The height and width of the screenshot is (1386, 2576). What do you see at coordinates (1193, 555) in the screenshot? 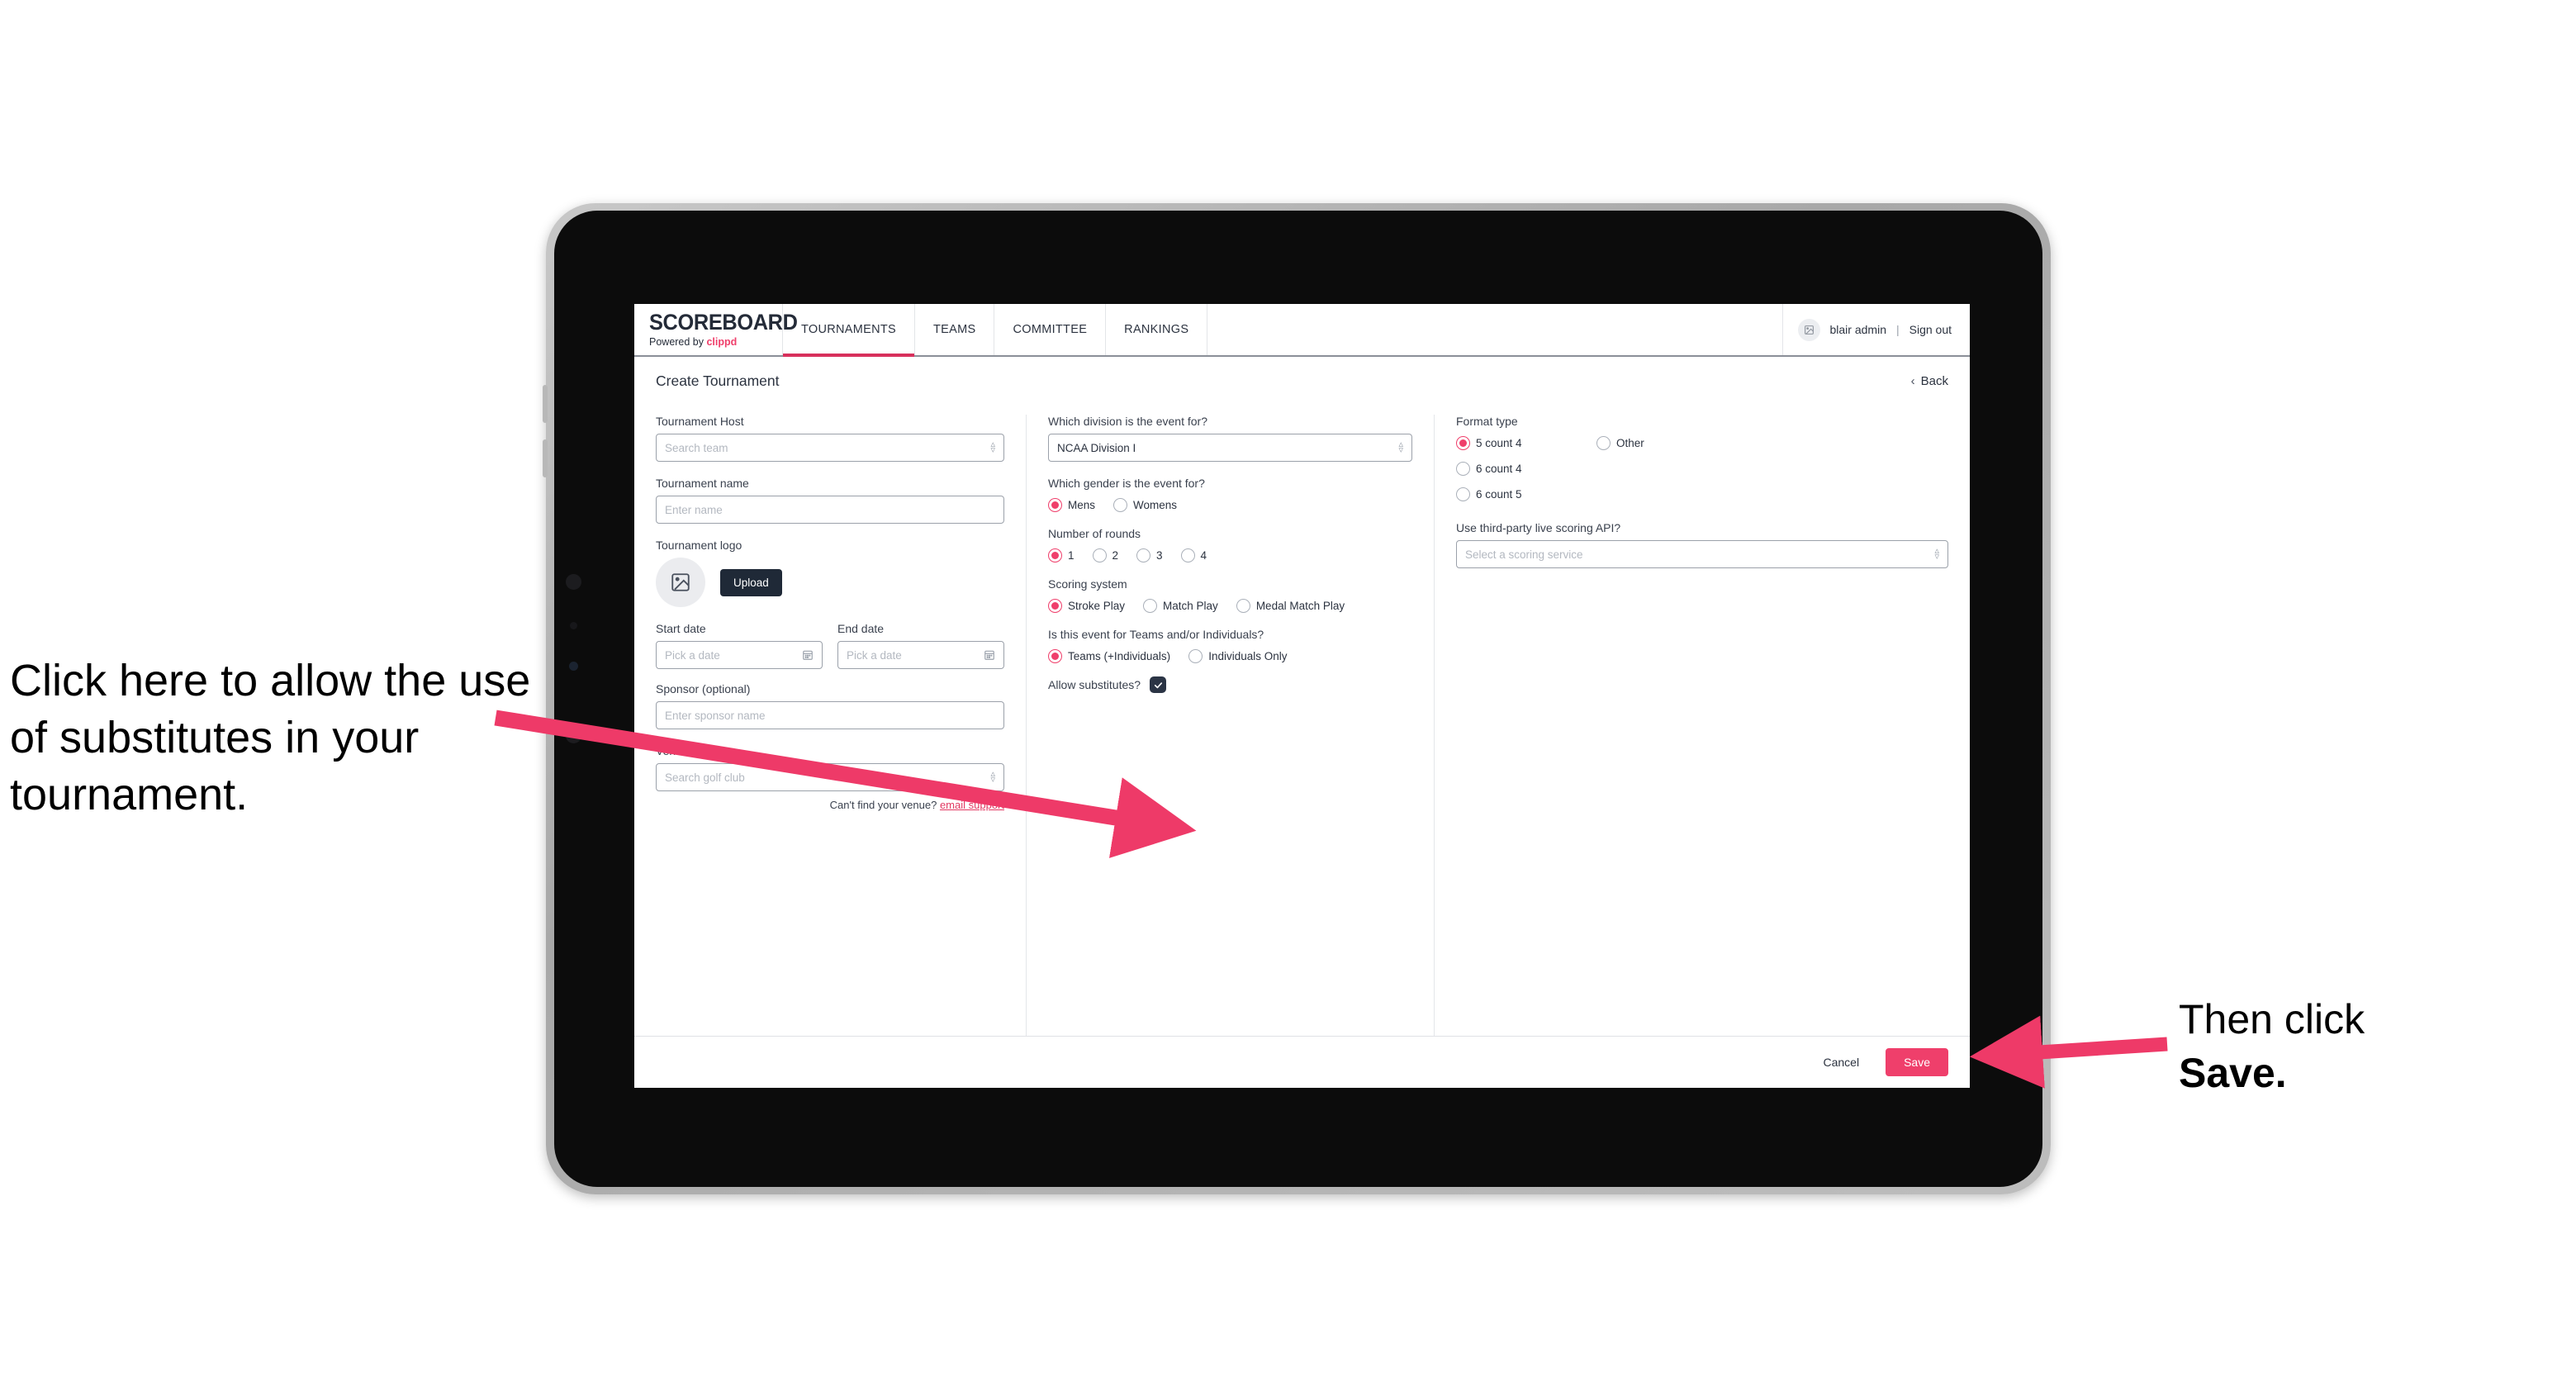
I see `radio-rounds-4: 4` at bounding box center [1193, 555].